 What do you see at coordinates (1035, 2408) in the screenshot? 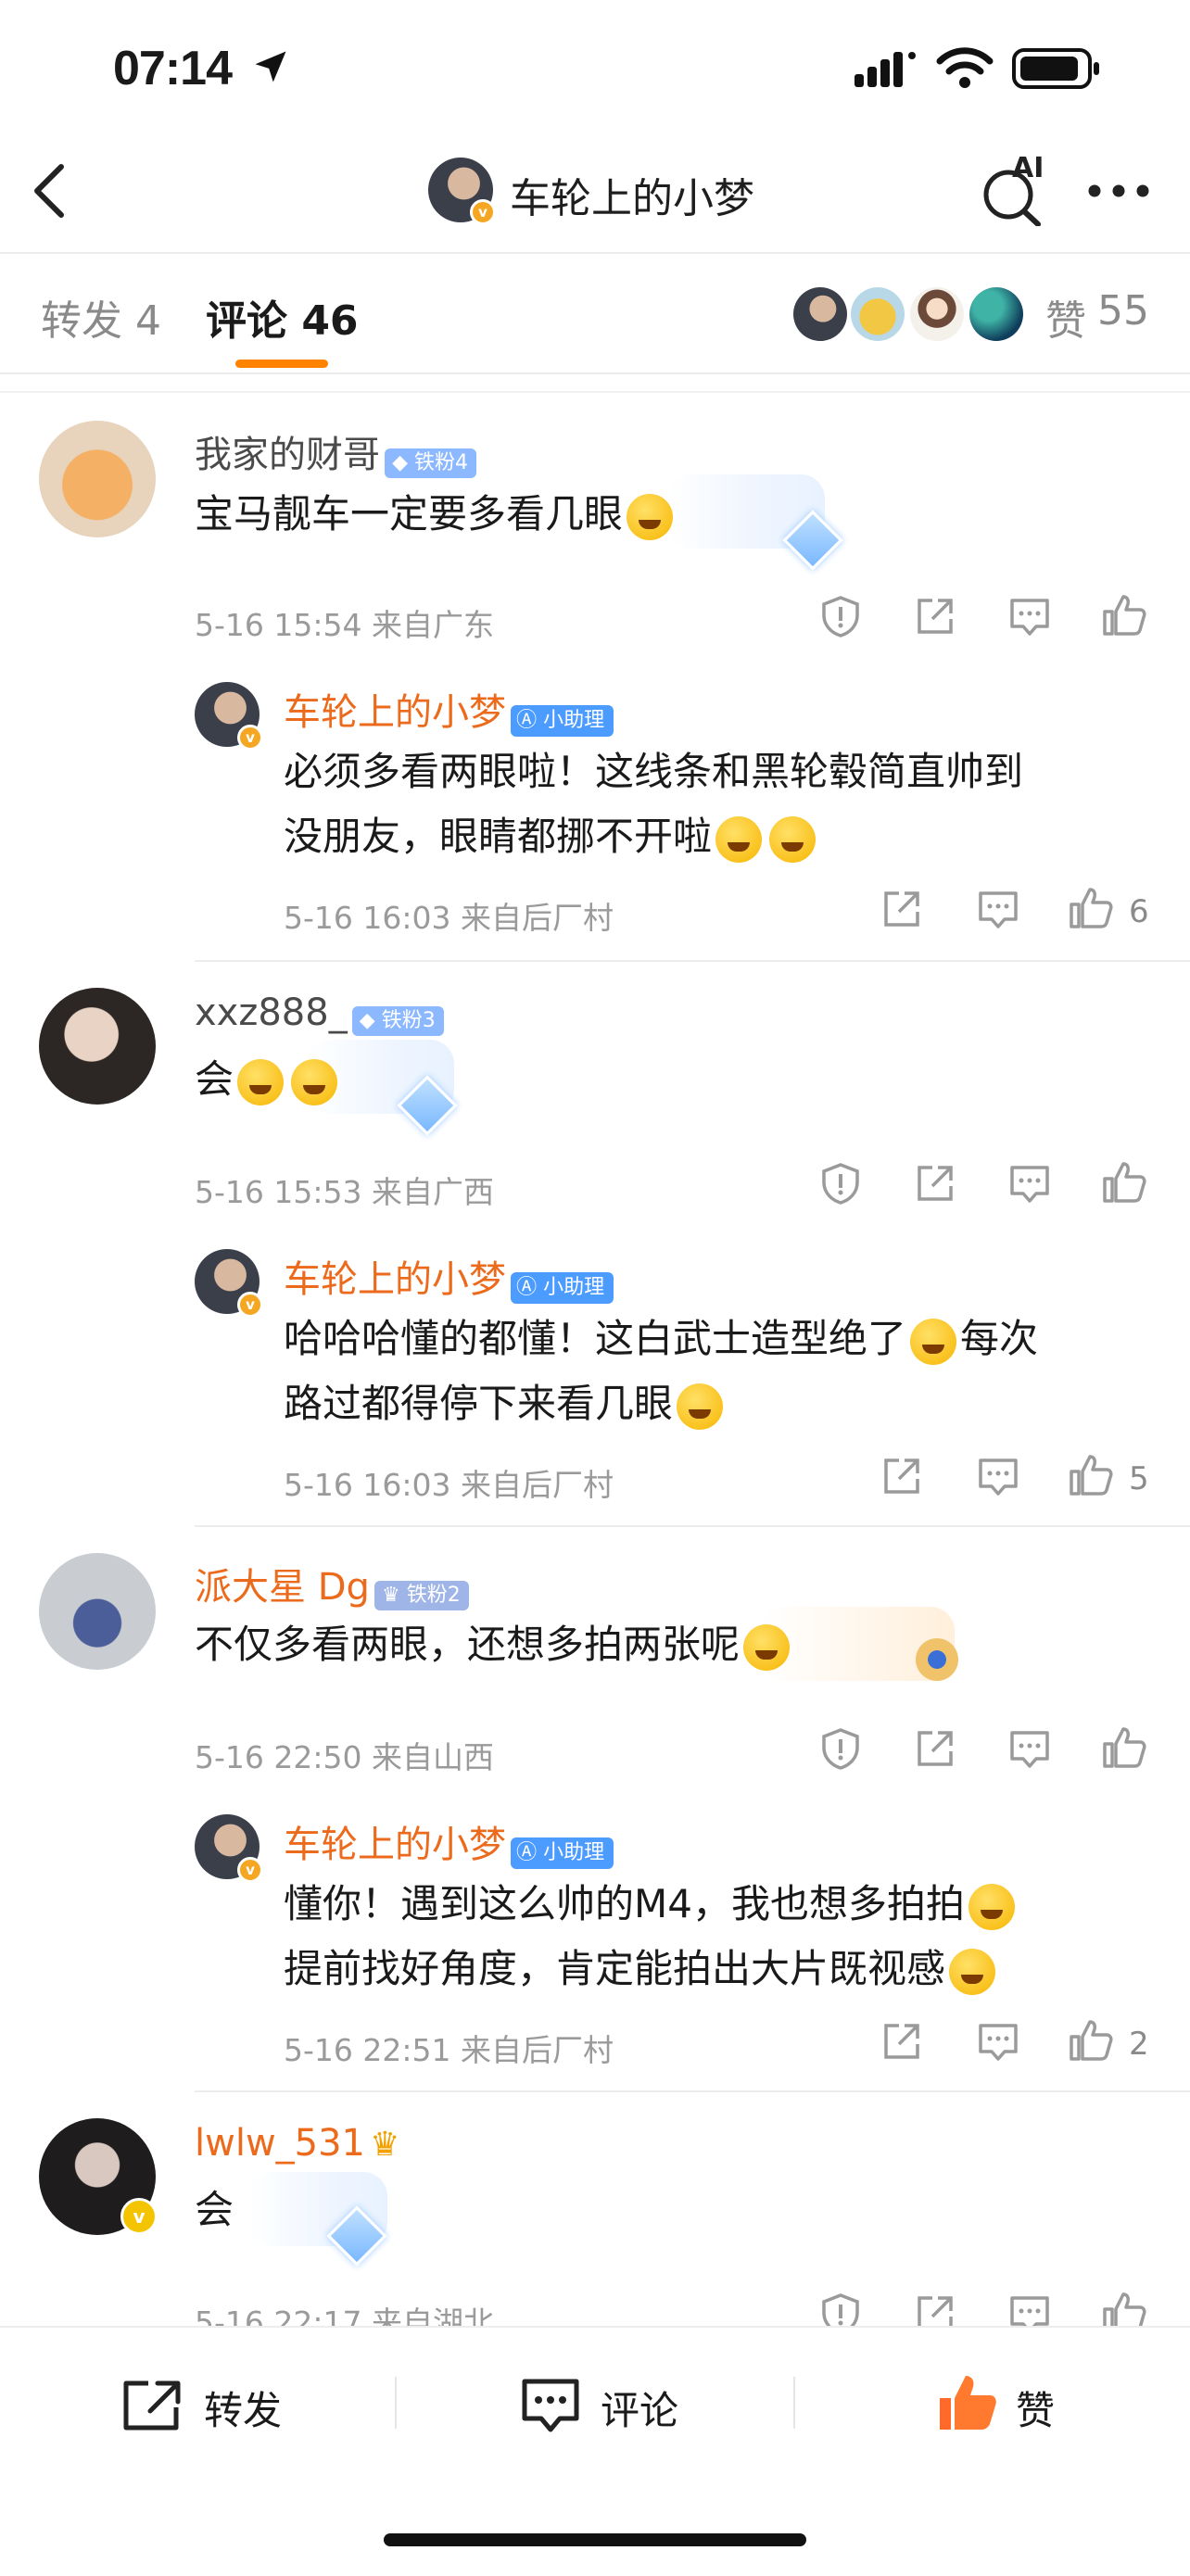
I see `like-button: 赞` at bounding box center [1035, 2408].